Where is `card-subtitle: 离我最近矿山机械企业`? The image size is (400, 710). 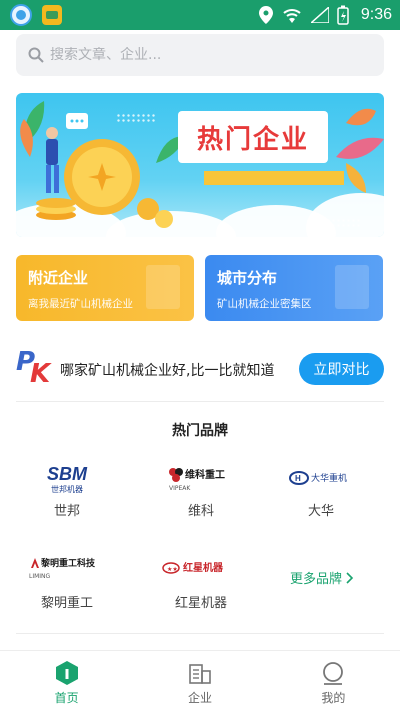
card-subtitle: 离我最近矿山机械企业 is located at coordinates (80, 304).